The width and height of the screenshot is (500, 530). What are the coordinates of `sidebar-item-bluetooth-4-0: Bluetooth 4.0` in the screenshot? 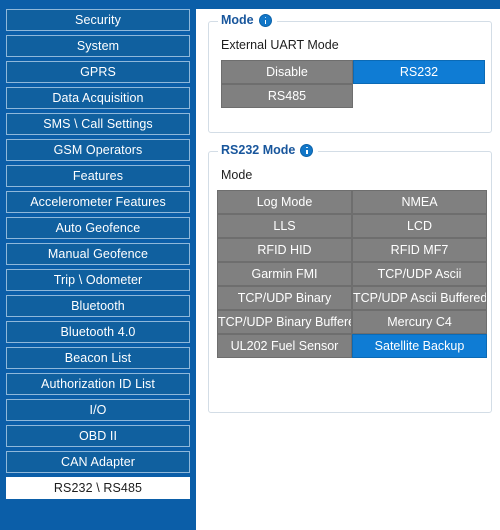 It's located at (98, 332).